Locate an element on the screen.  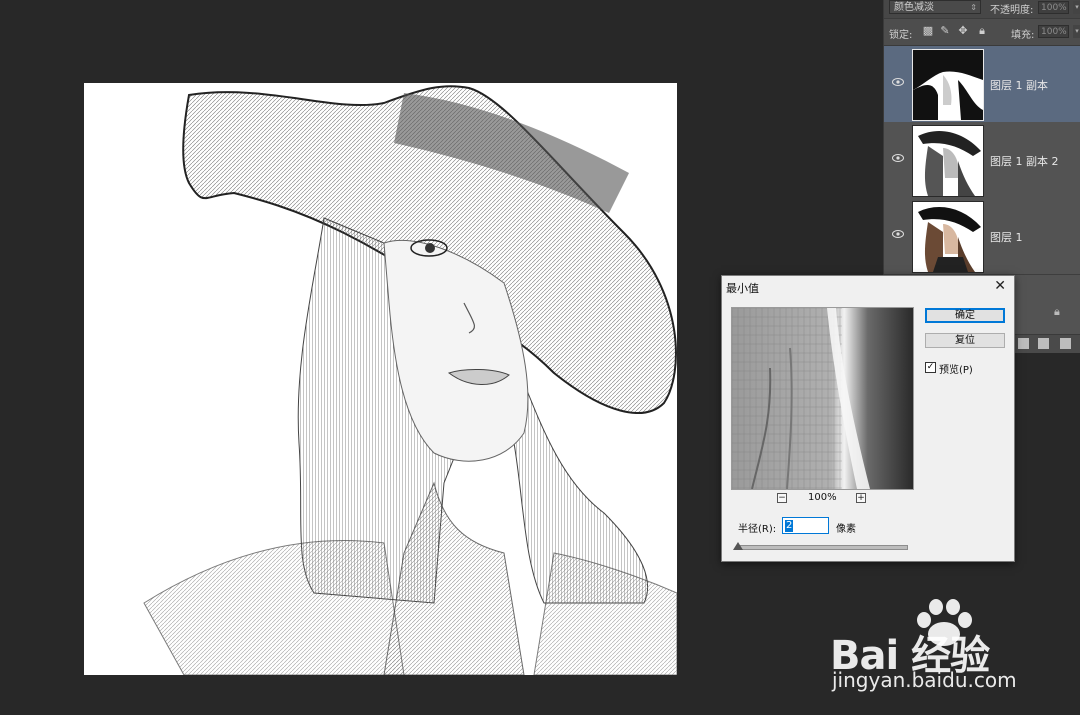
opacity-dropdown-icon: ▾ is located at coordinates (1076, 7).